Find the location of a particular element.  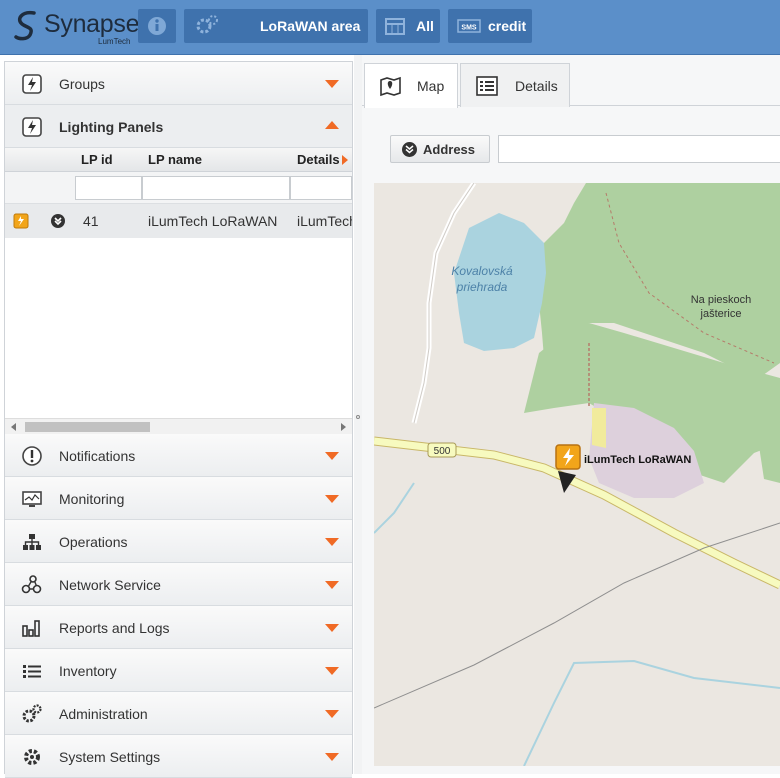

administration-header: Administration is located at coordinates (178, 713).